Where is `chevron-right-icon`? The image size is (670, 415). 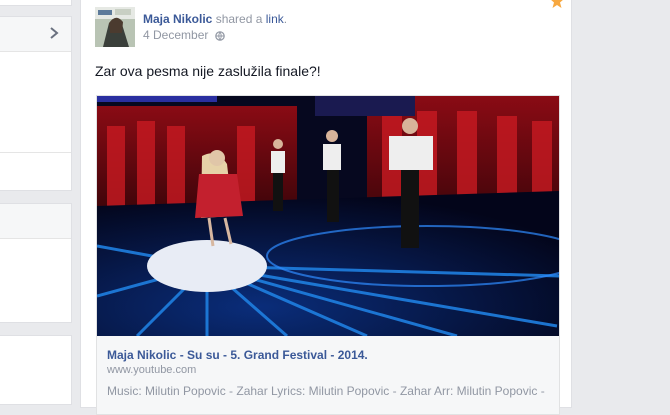
chevron-right-icon is located at coordinates (54, 33).